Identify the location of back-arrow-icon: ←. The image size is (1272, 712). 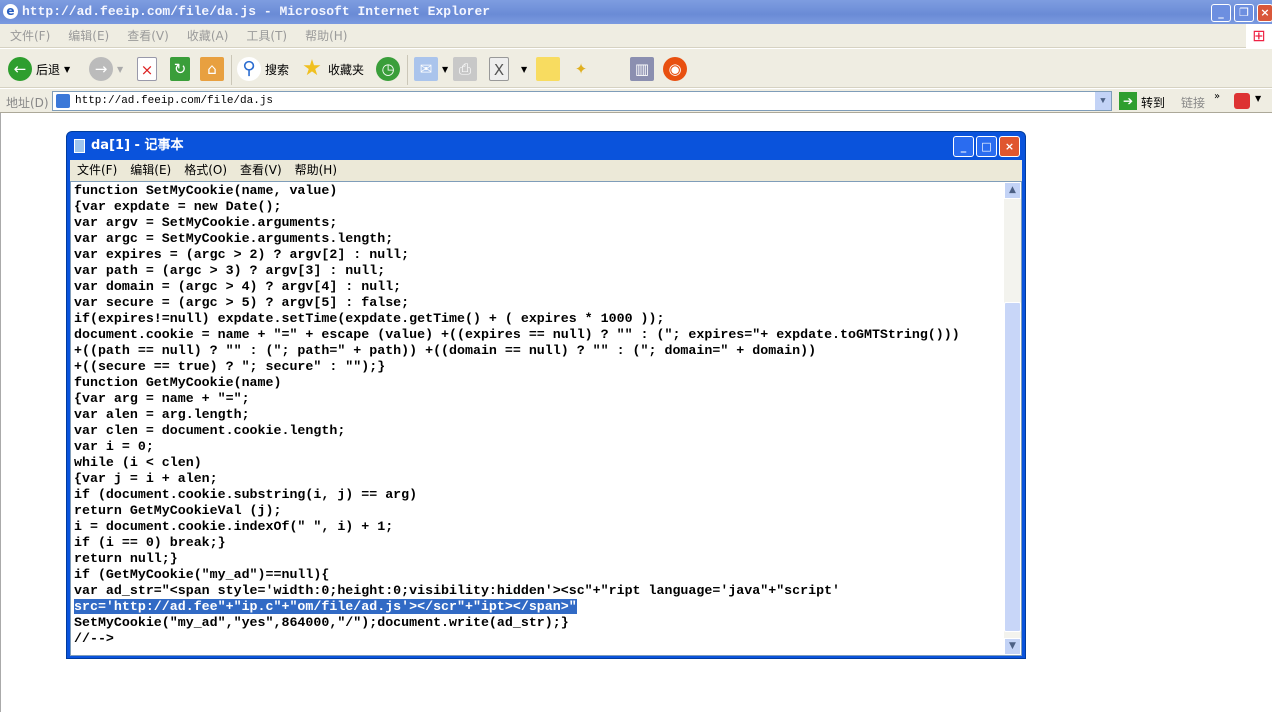
(20, 69).